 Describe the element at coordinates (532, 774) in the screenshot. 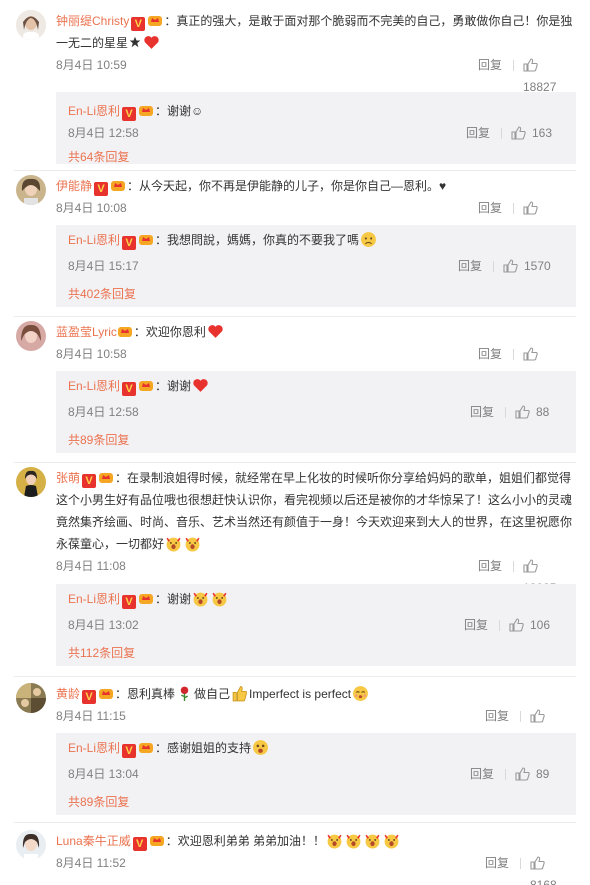

I see `like-button: 89` at that location.